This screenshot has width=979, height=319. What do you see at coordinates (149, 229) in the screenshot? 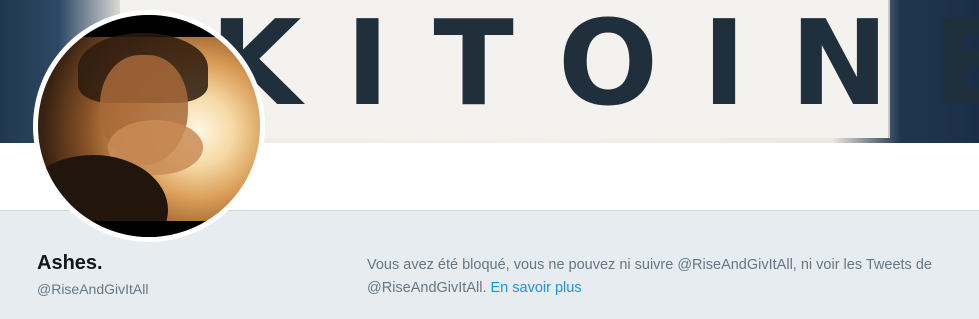
I see `photo-letterbox-bottom` at bounding box center [149, 229].